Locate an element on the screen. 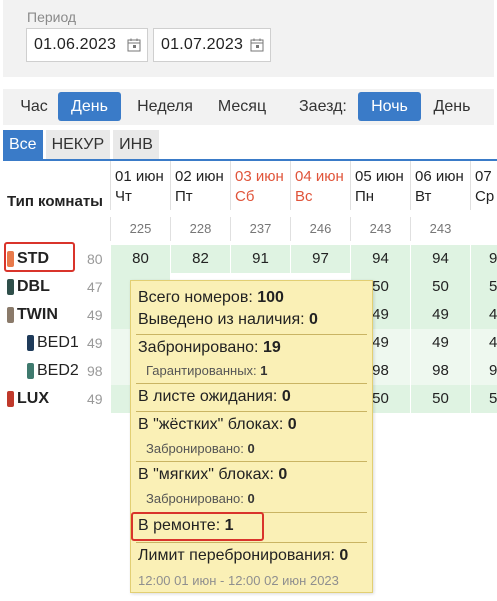 This screenshot has width=497, height=601. scale-hour-button: Час is located at coordinates (34, 106).